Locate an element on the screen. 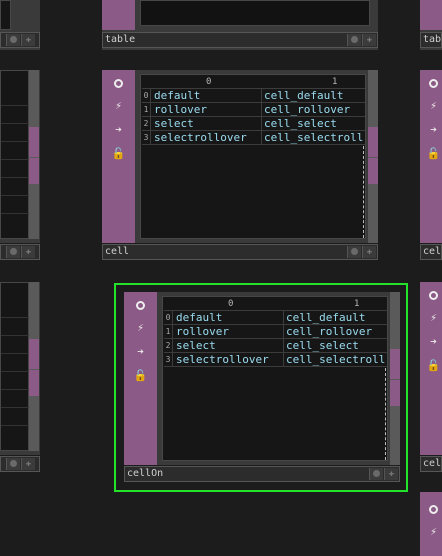  node-name-label: cell is located at coordinates (219, 252).